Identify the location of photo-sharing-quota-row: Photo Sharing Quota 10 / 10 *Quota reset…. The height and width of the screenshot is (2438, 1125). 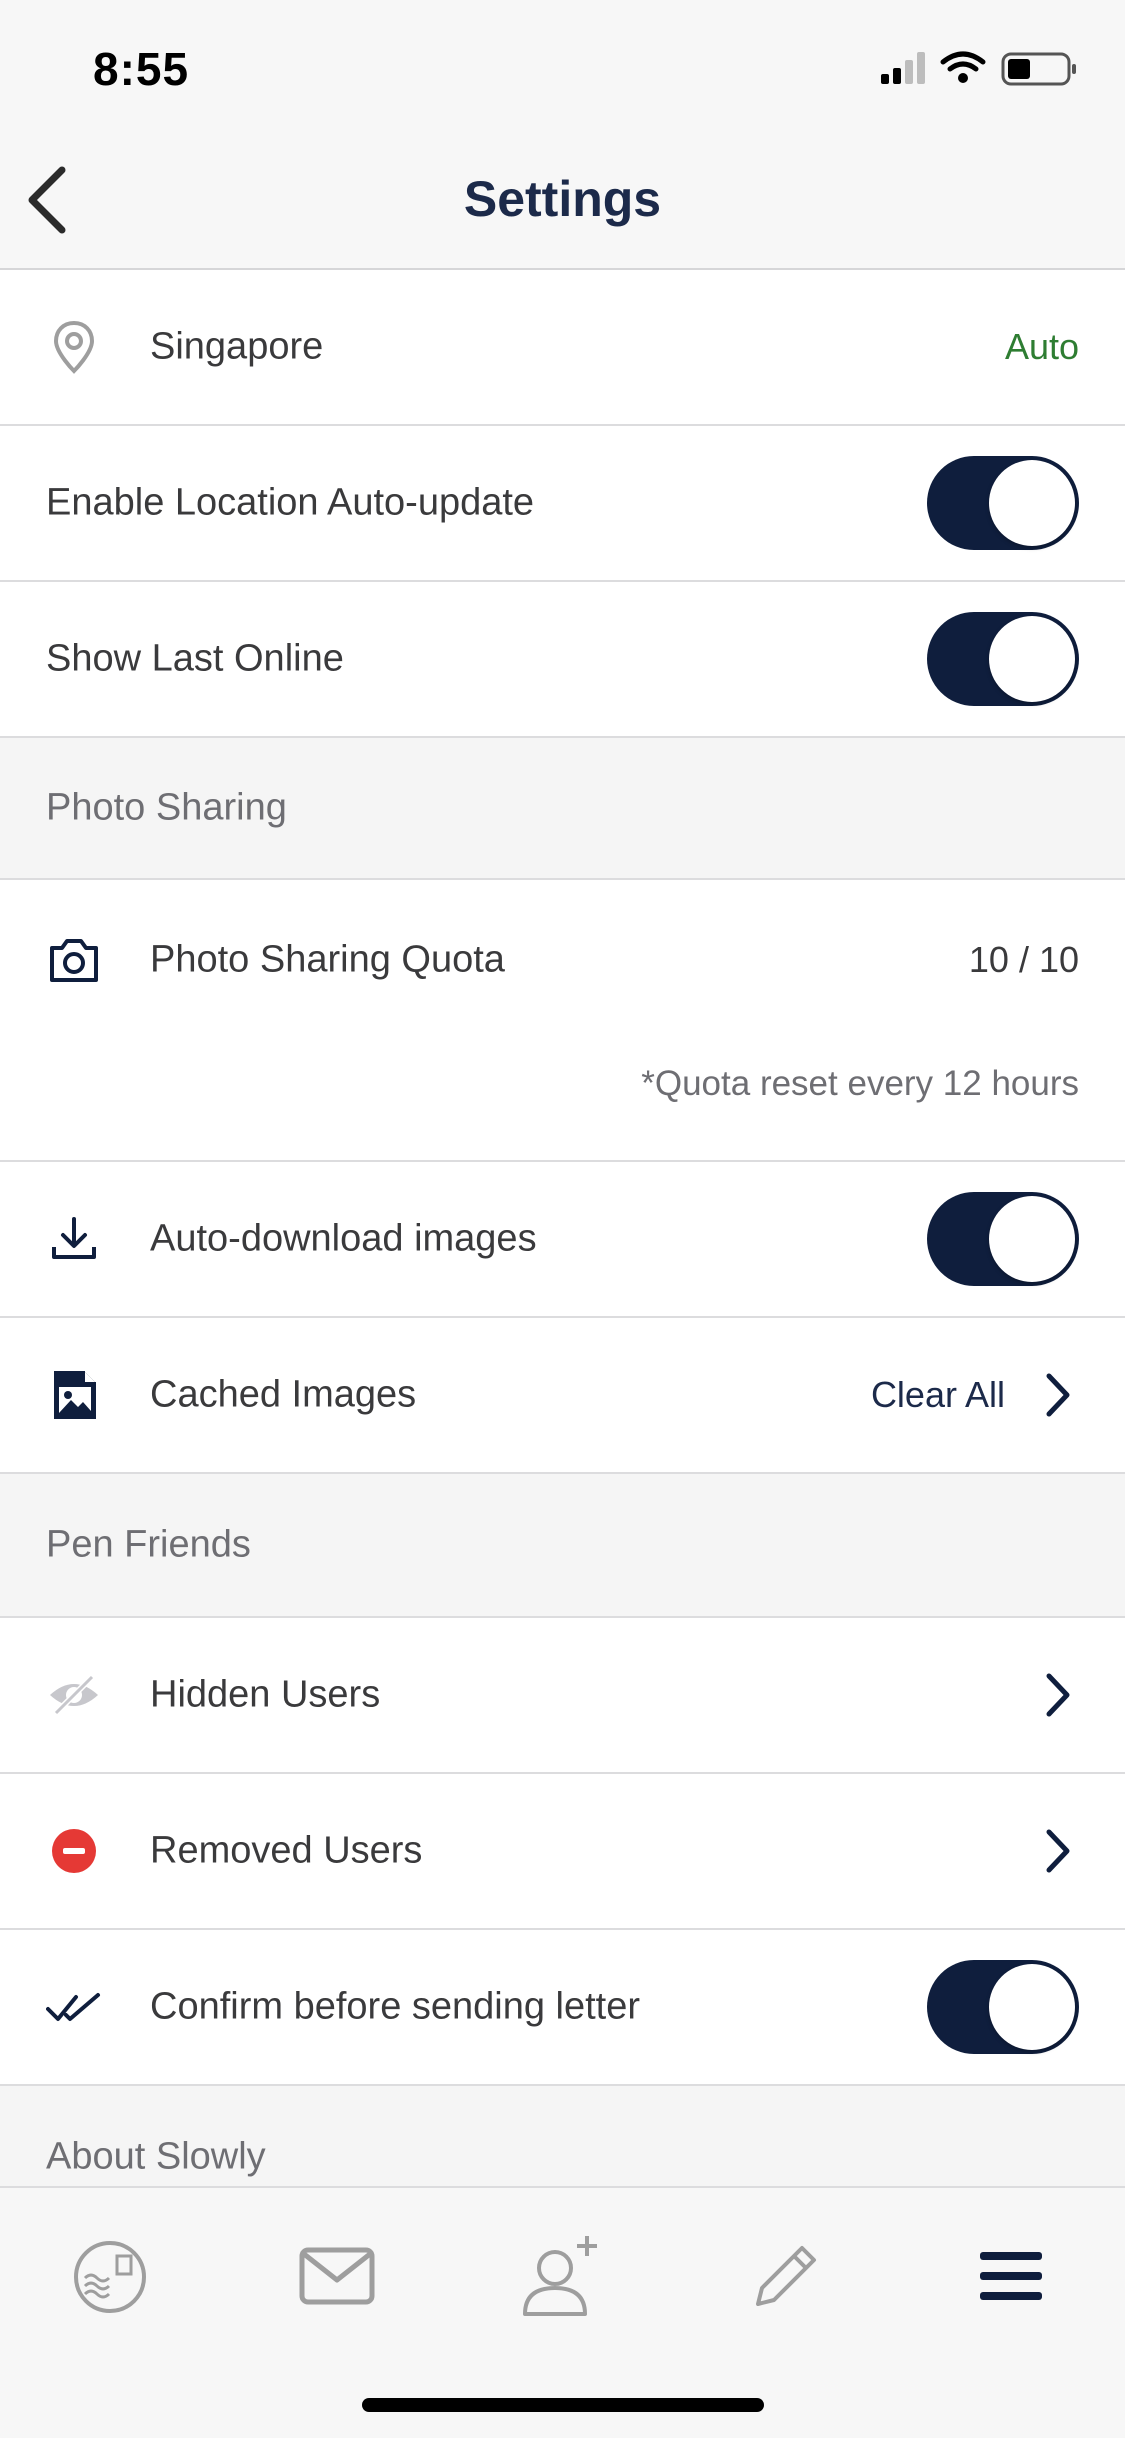
(562, 1021).